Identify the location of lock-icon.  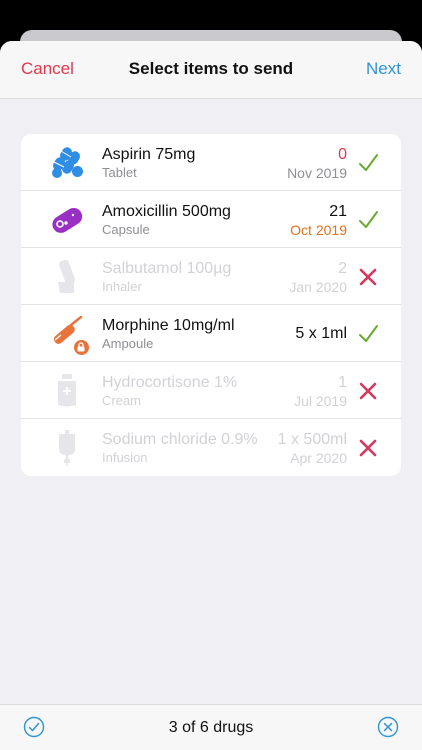
(81, 347).